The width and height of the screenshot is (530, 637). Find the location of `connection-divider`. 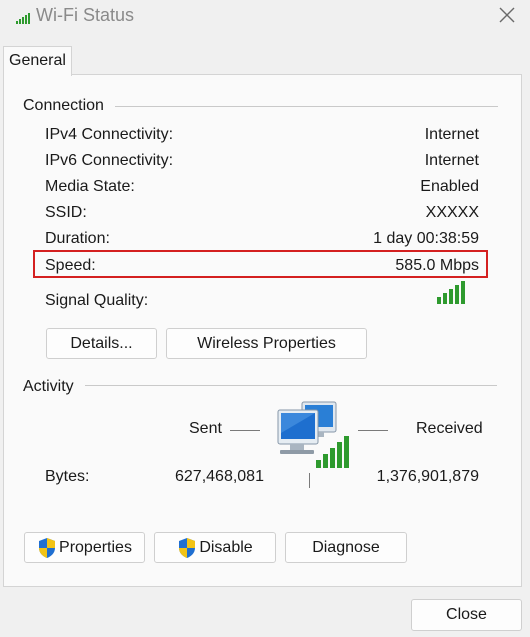

connection-divider is located at coordinates (306, 106).